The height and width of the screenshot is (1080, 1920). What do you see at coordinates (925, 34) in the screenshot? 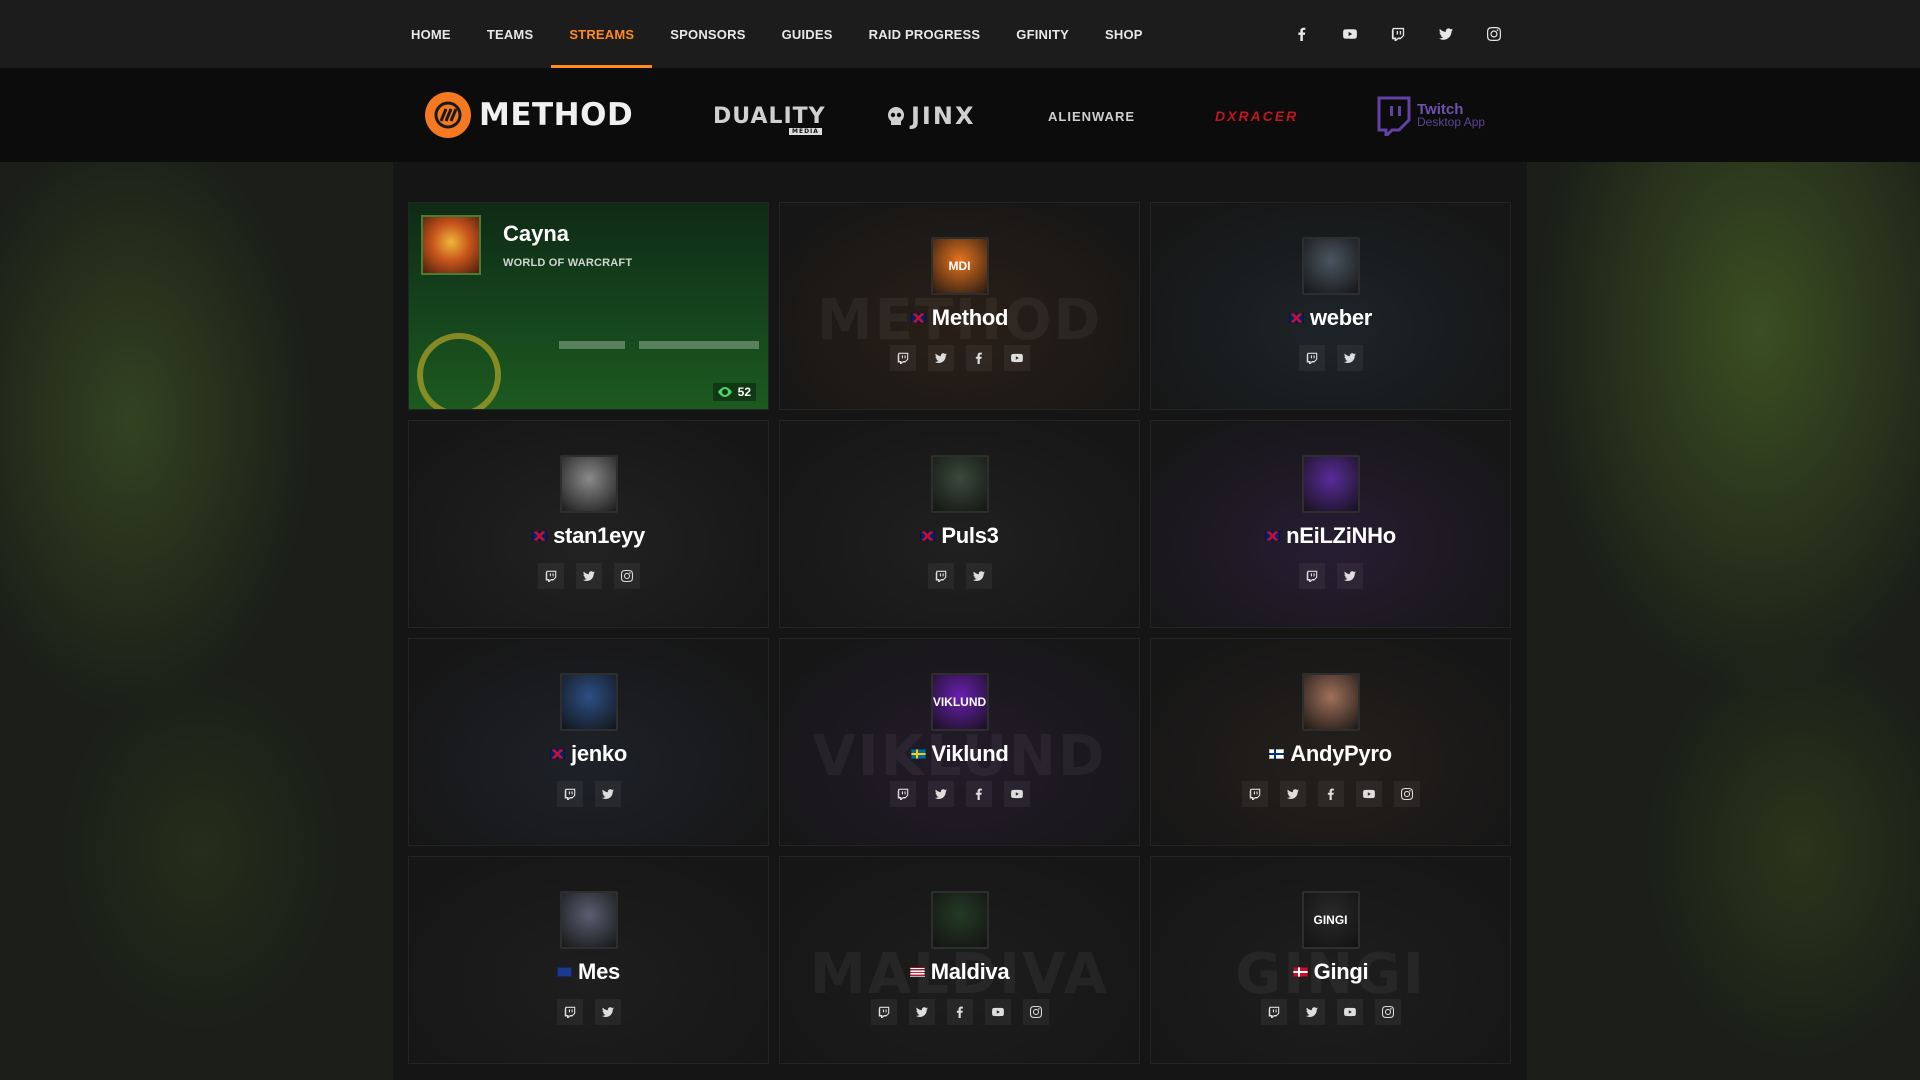
I see `nav-item-raid-progress: RAID PROGRESS` at bounding box center [925, 34].